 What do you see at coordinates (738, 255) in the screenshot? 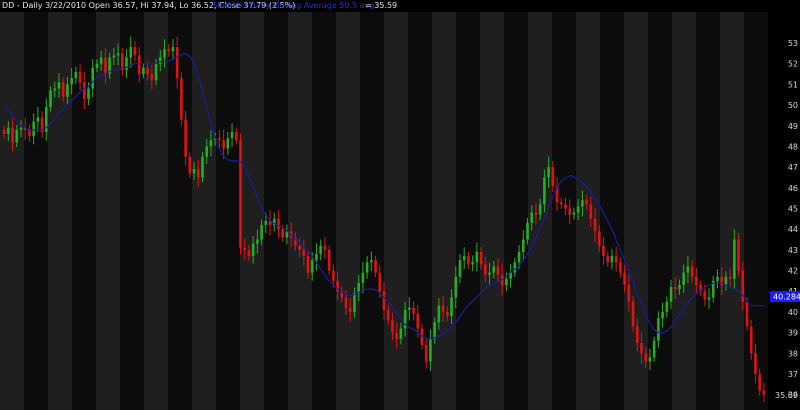
I see `price-bar` at bounding box center [738, 255].